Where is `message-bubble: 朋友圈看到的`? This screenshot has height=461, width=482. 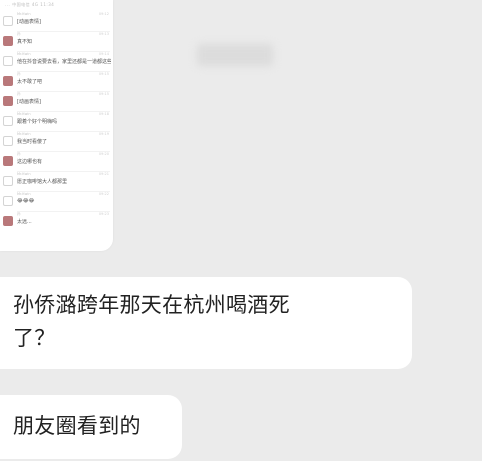 message-bubble: 朋友圈看到的 is located at coordinates (91, 427).